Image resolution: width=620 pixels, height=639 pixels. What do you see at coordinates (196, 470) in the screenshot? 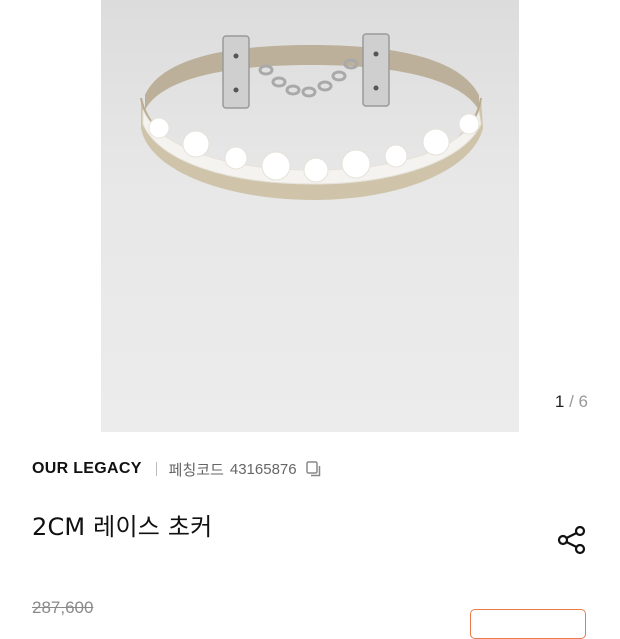
I see `product-code-label: 페칭코드` at bounding box center [196, 470].